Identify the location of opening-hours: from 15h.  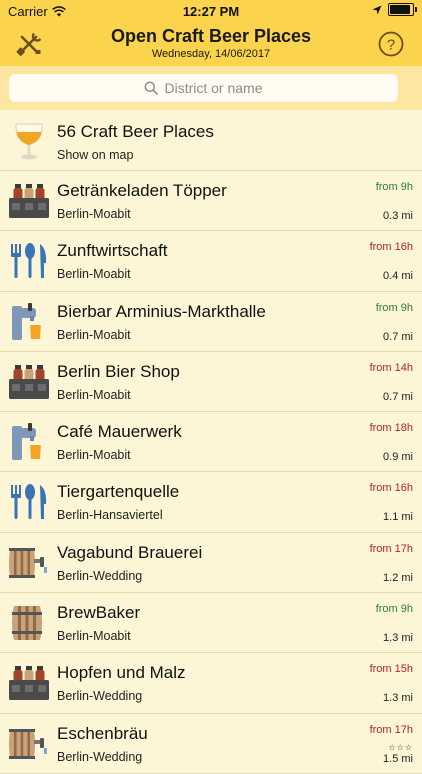
(391, 669).